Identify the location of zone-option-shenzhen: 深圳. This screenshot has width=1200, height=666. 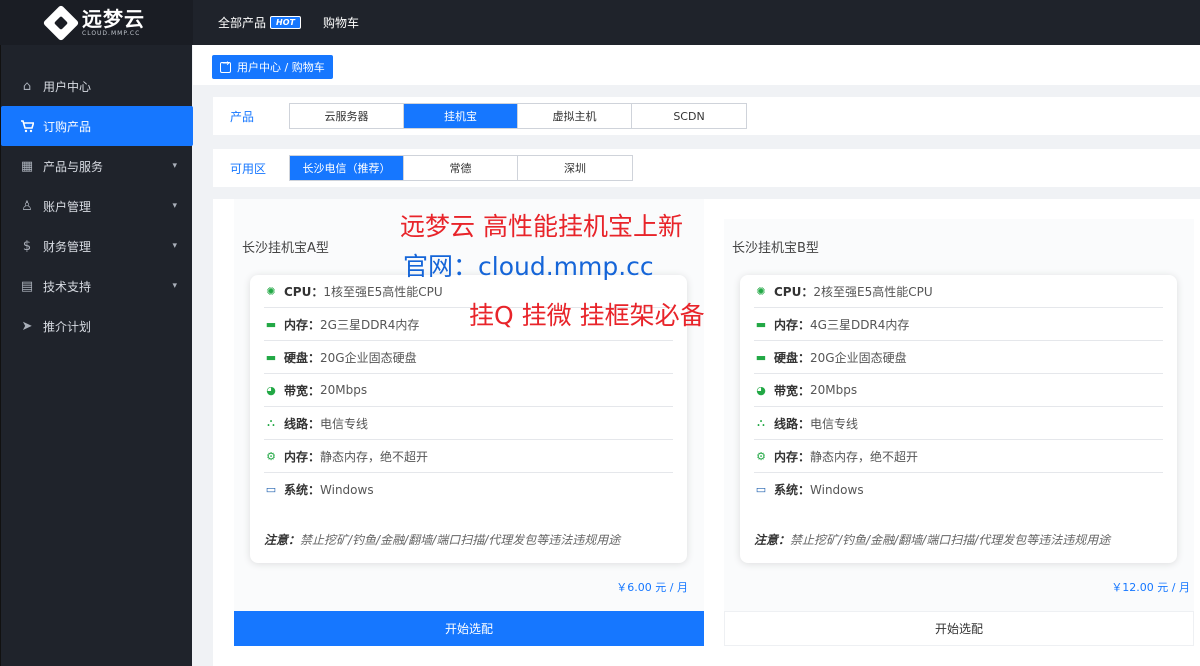
(575, 168).